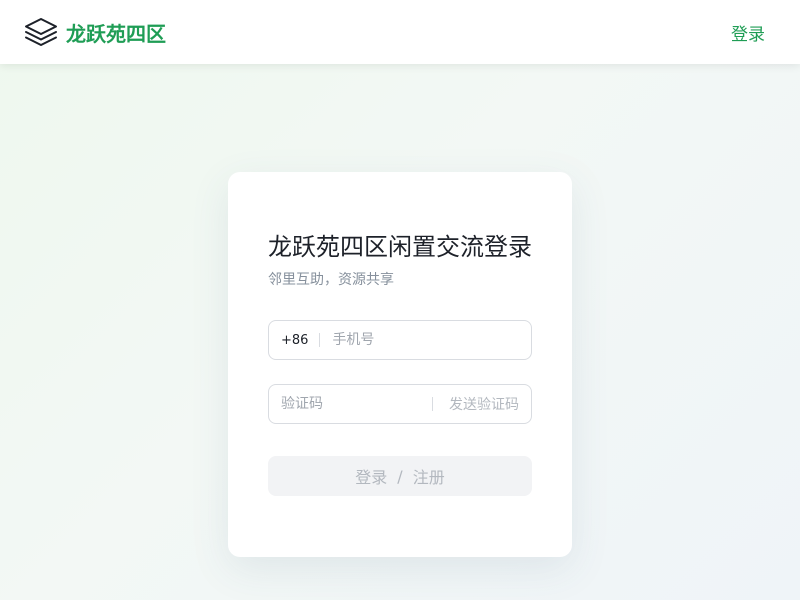 This screenshot has width=800, height=600. I want to click on brand: 龙跃苑四区, so click(95, 32).